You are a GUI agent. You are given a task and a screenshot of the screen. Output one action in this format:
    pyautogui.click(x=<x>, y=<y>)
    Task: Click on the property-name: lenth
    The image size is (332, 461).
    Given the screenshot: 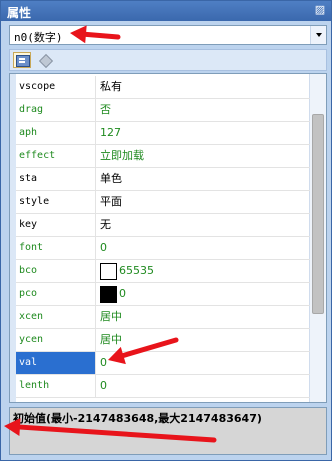 What is the action you would take?
    pyautogui.click(x=56, y=386)
    